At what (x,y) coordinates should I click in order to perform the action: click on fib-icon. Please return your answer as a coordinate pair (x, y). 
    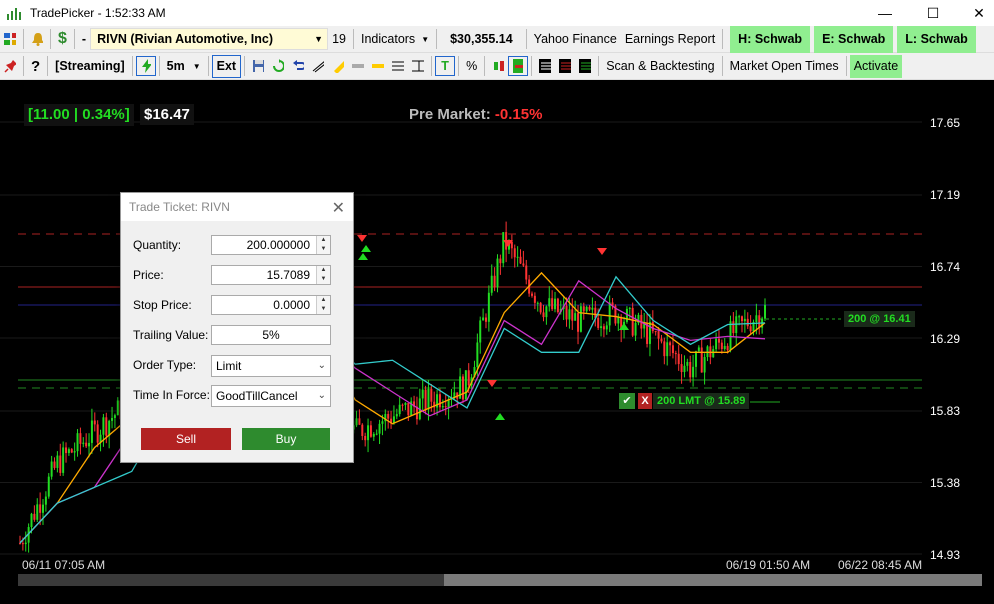
    Looking at the image, I should click on (418, 66).